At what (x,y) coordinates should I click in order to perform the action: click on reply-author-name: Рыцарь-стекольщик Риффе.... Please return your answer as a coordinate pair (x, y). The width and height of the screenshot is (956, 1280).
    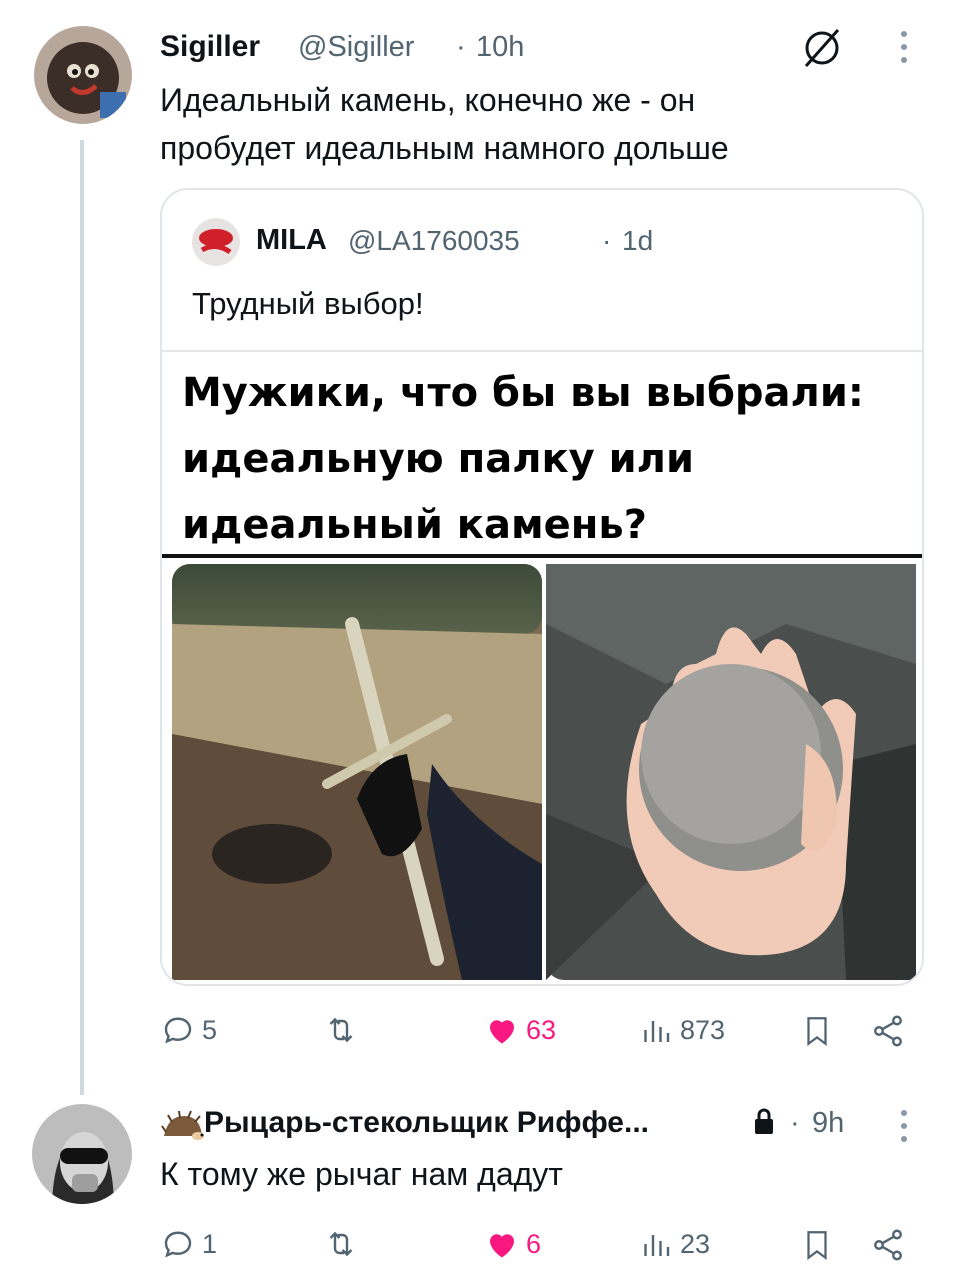
    Looking at the image, I should click on (426, 1123).